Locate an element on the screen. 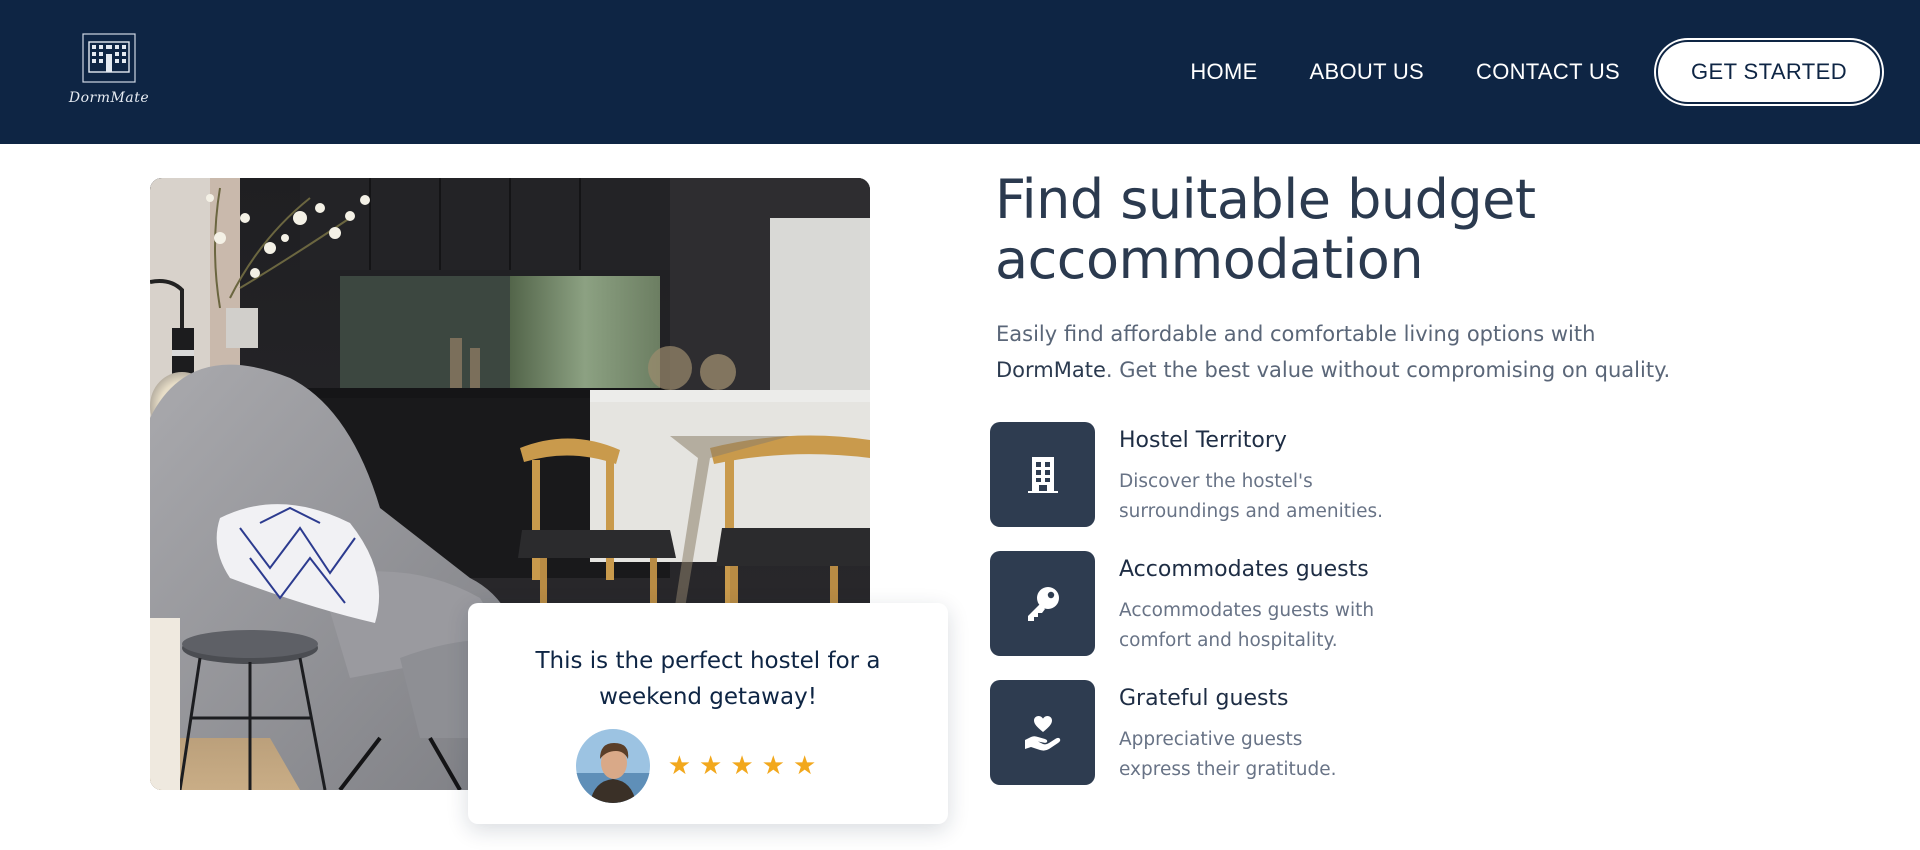 The height and width of the screenshot is (850, 1920). nav-link-contact-us: CONTACT US is located at coordinates (1548, 72).